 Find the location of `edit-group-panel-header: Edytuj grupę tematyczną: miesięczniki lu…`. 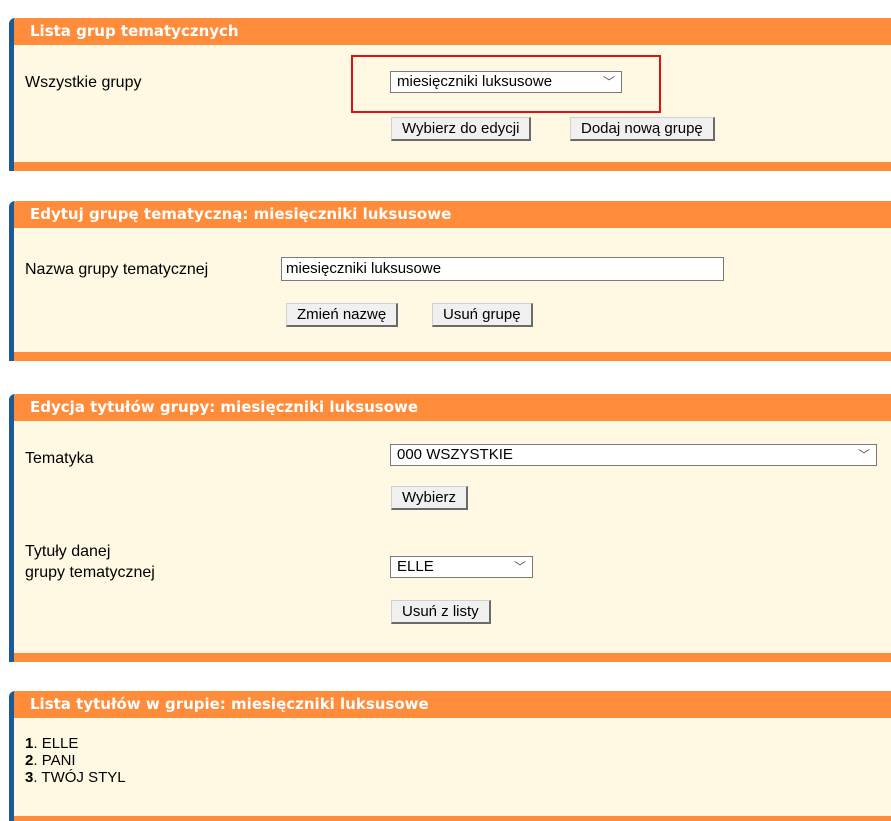

edit-group-panel-header: Edytuj grupę tematyczną: miesięczniki lu… is located at coordinates (452, 214).